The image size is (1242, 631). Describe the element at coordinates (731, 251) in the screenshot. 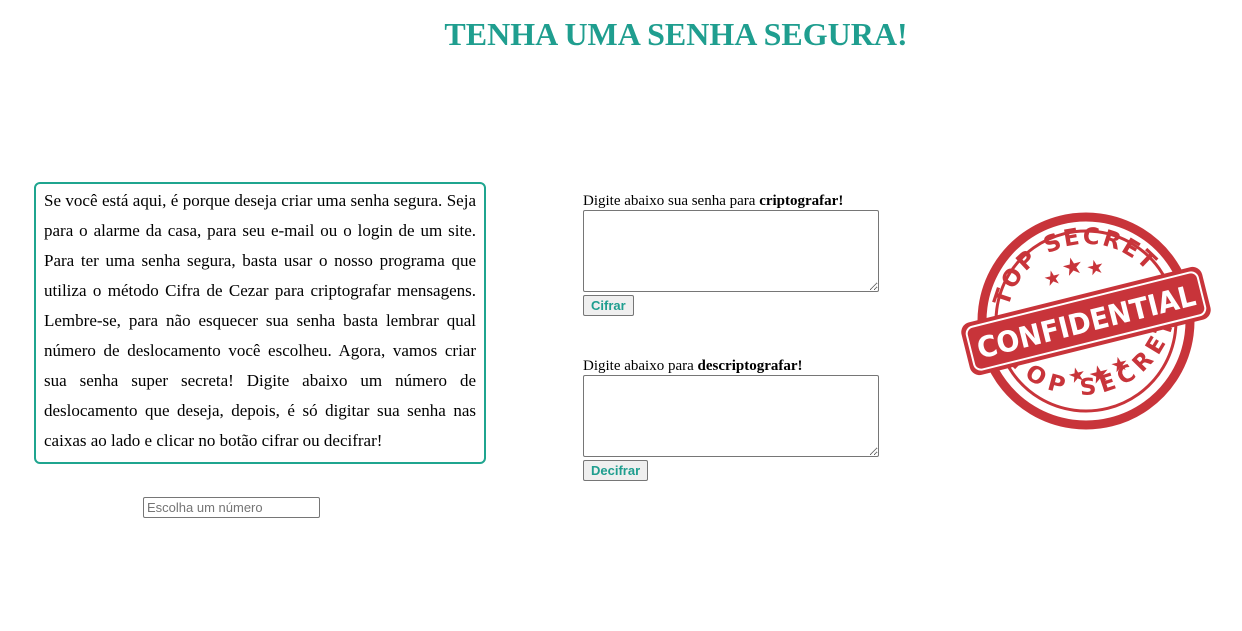

I see `encrypt-textarea` at that location.